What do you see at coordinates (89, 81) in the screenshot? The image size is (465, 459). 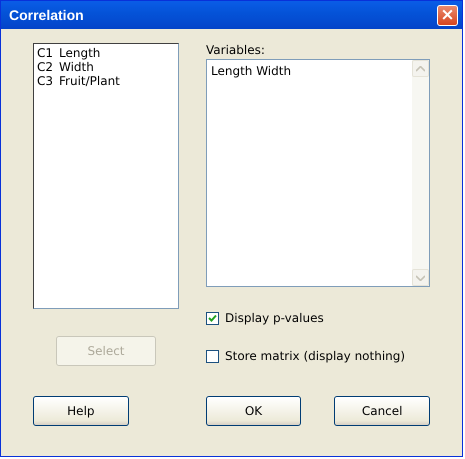 I see `column-name: Fruit/Plant` at bounding box center [89, 81].